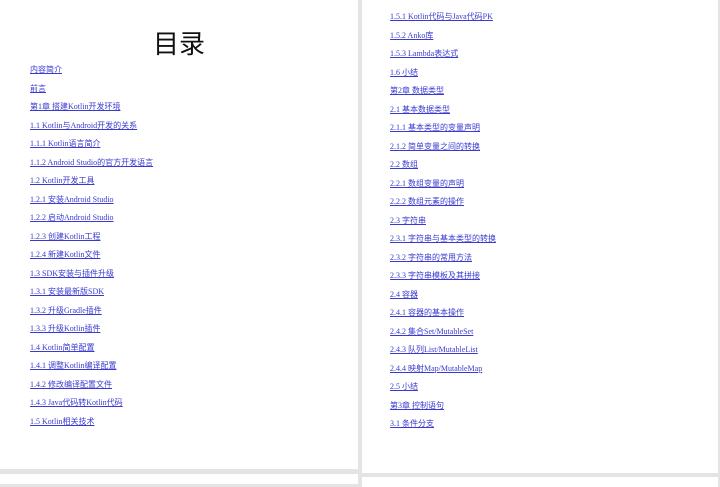 The image size is (720, 487). I want to click on toc-link: 1.4 Kotlin简单配置, so click(62, 347).